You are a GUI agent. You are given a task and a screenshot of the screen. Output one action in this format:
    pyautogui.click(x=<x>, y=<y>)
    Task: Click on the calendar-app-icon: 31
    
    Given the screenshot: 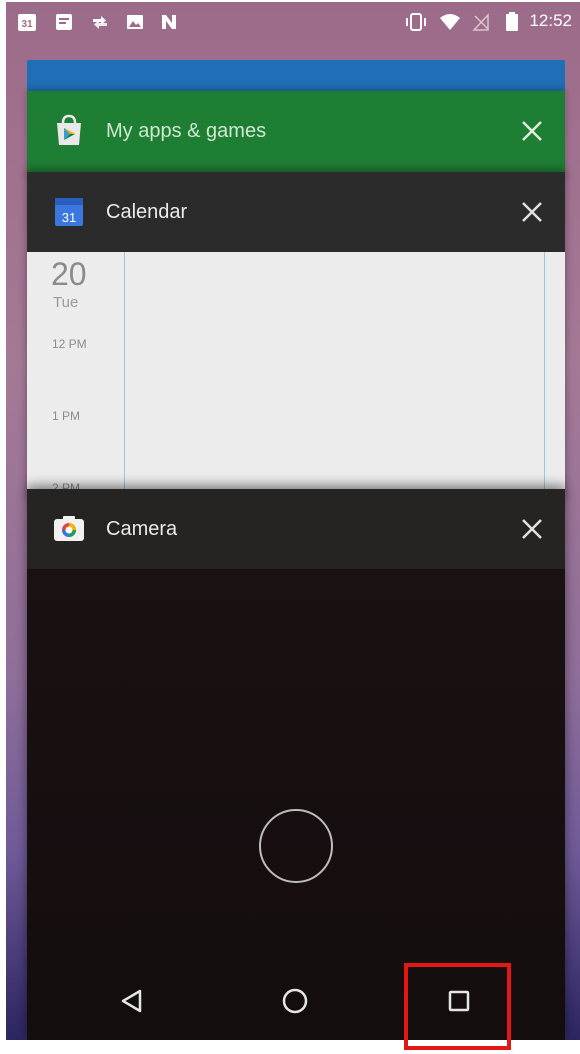 What is the action you would take?
    pyautogui.click(x=69, y=212)
    